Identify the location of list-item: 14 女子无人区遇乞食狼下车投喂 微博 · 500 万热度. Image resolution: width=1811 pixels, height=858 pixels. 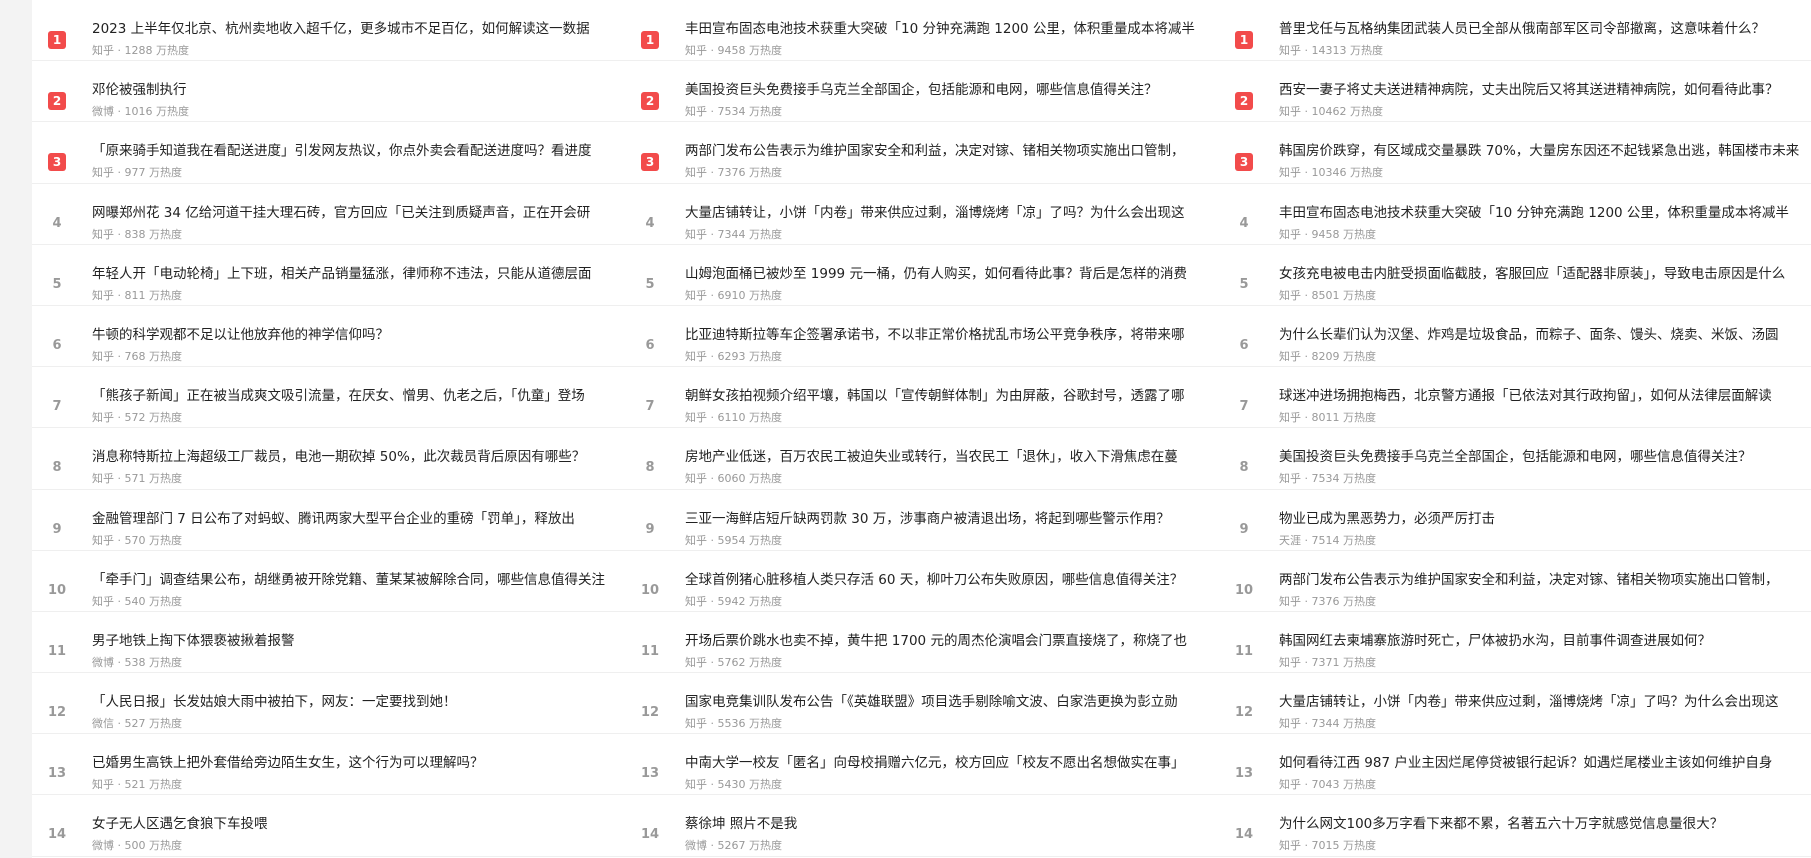
(338, 826).